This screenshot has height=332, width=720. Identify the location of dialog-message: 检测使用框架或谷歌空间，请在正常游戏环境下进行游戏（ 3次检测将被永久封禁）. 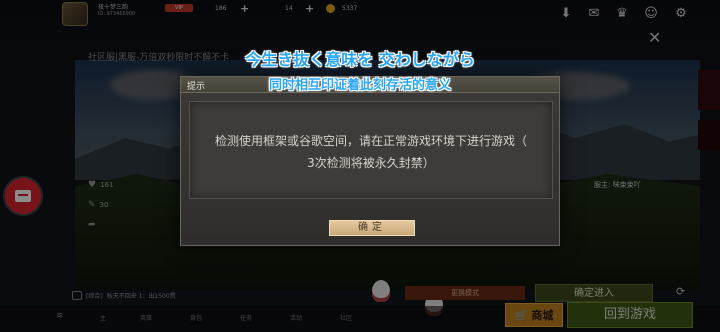
(371, 152).